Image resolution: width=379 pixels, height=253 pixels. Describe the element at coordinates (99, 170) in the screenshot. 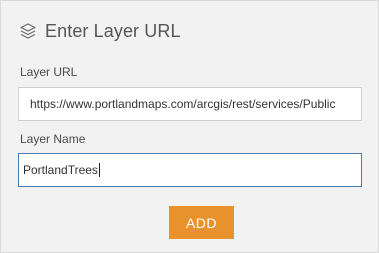

I see `text-caret` at that location.